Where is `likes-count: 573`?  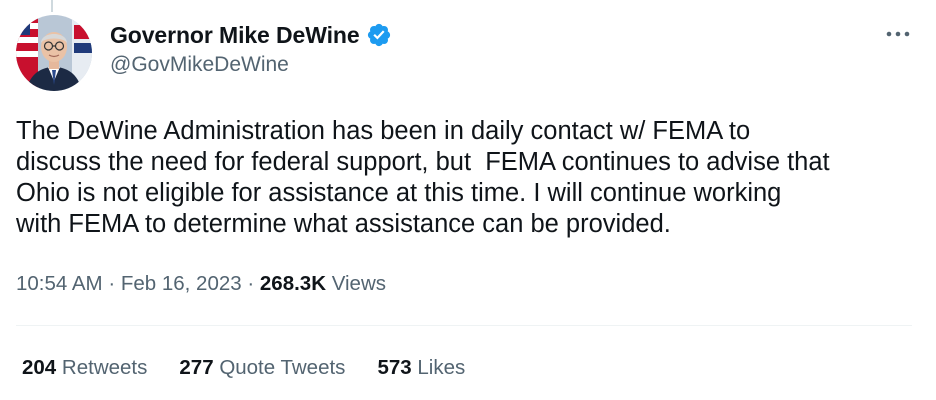
likes-count: 573 is located at coordinates (394, 367).